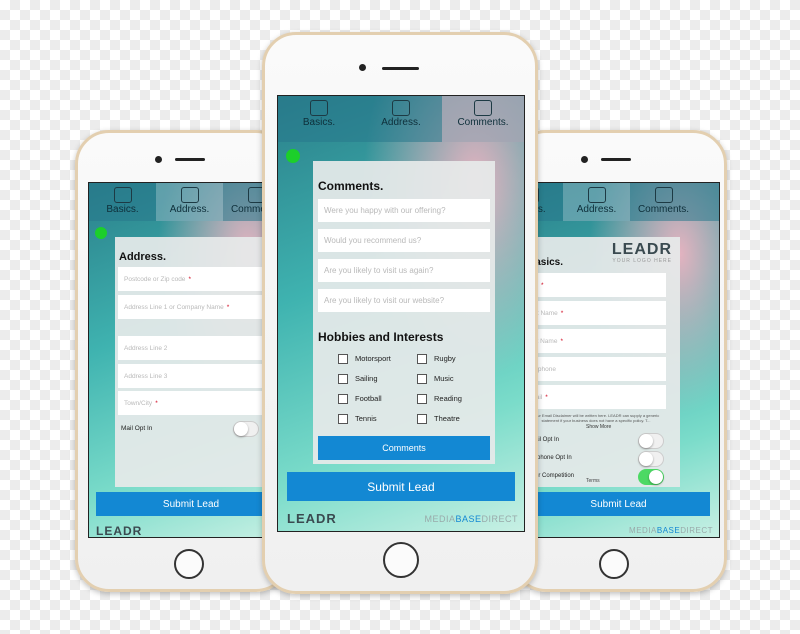 Image resolution: width=800 pixels, height=634 pixels. What do you see at coordinates (246, 429) in the screenshot?
I see `mail-opt-in-toggle` at bounding box center [246, 429].